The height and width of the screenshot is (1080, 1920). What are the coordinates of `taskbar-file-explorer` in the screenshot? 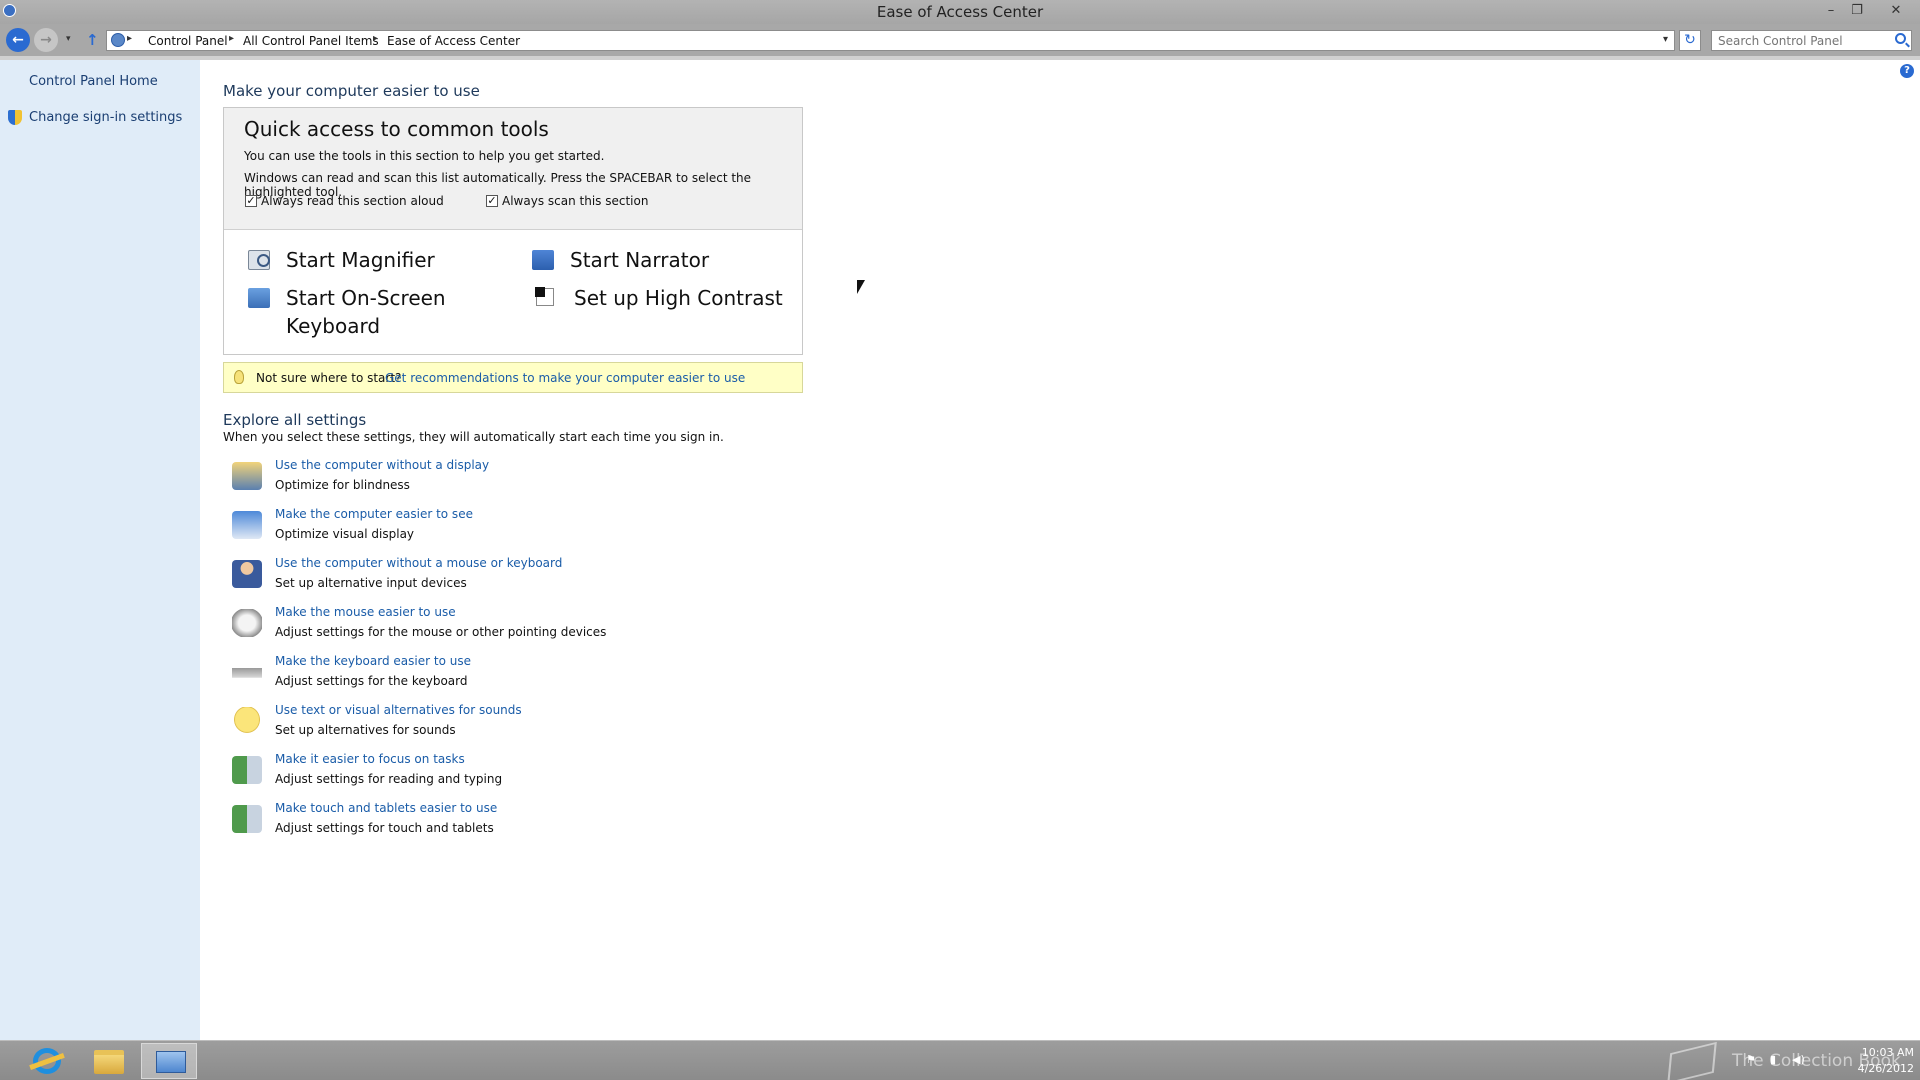 It's located at (108, 1061).